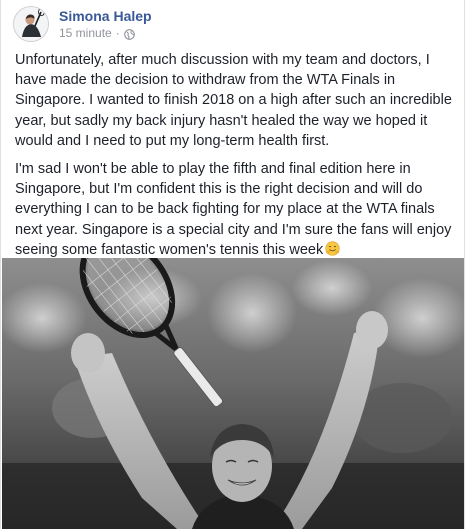 The image size is (465, 529). I want to click on post-timestamp: 15 minute, so click(85, 33).